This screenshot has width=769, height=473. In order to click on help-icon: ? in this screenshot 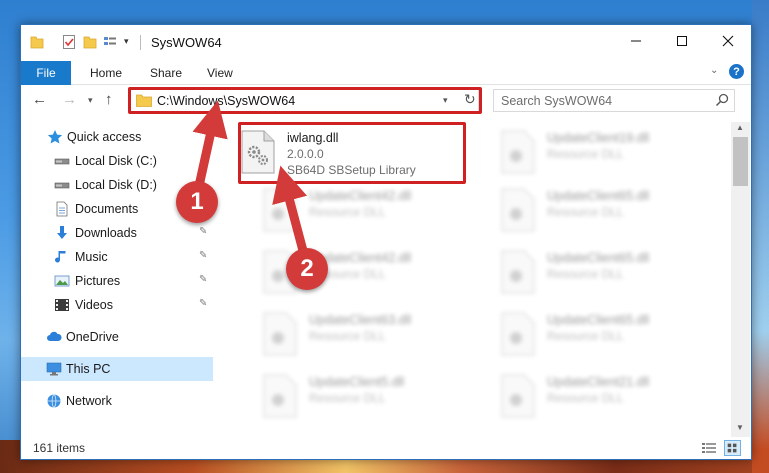, I will do `click(736, 71)`.